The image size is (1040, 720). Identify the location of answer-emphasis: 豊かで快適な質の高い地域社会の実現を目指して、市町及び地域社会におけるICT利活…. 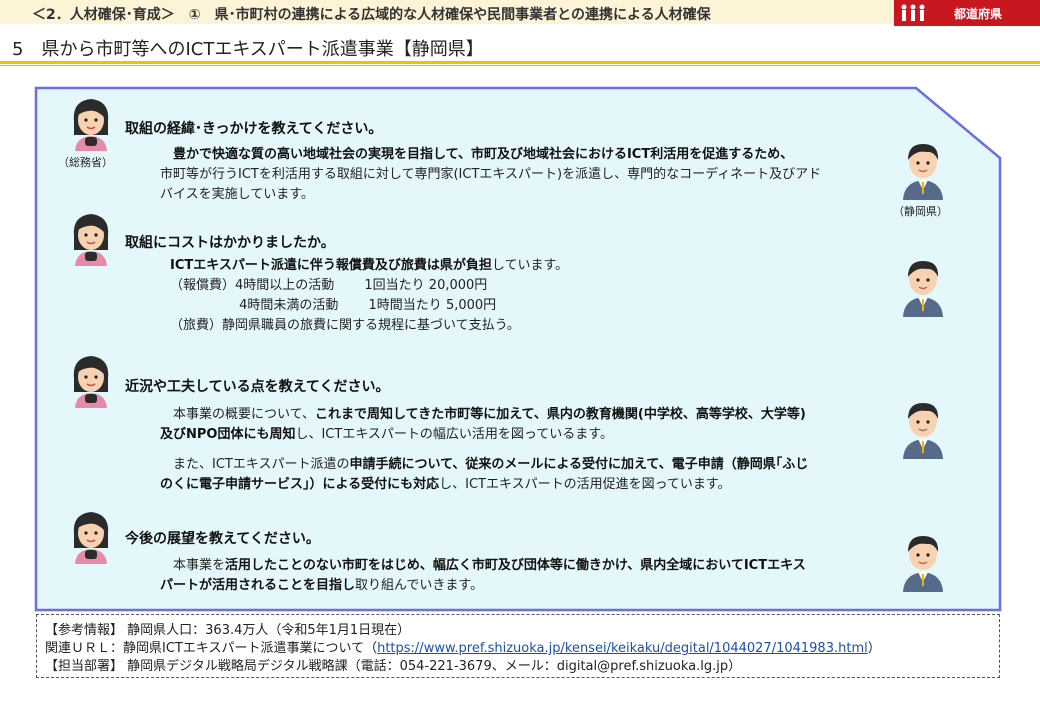
(477, 154).